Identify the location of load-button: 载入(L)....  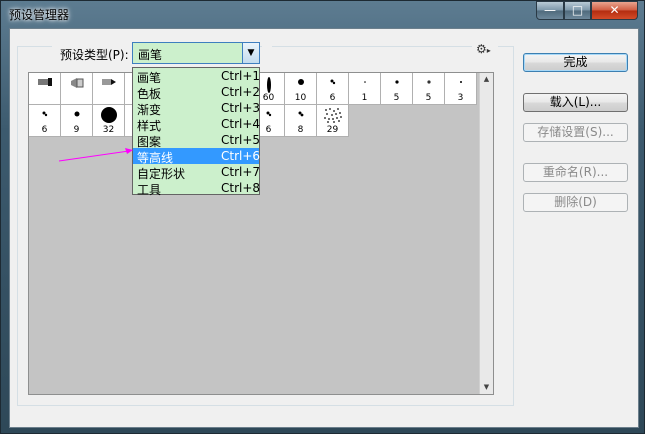
(575, 102).